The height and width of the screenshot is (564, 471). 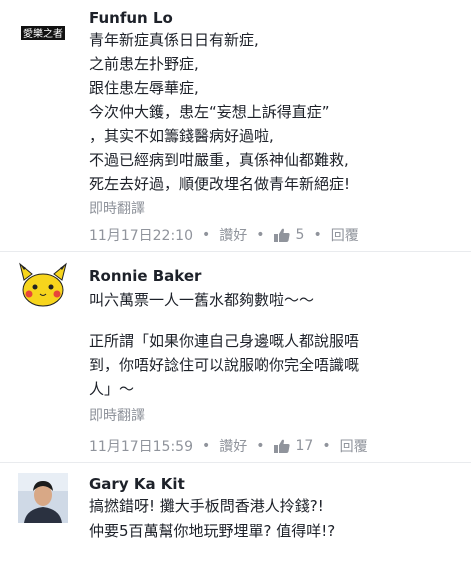 What do you see at coordinates (209, 112) in the screenshot?
I see `comment-text-line: 今次仲大鑊，患左“妄想上訴得直症”` at bounding box center [209, 112].